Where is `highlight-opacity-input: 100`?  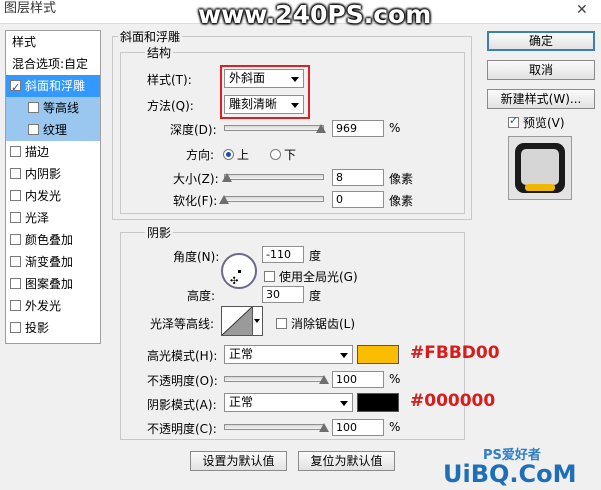 highlight-opacity-input: 100 is located at coordinates (358, 379).